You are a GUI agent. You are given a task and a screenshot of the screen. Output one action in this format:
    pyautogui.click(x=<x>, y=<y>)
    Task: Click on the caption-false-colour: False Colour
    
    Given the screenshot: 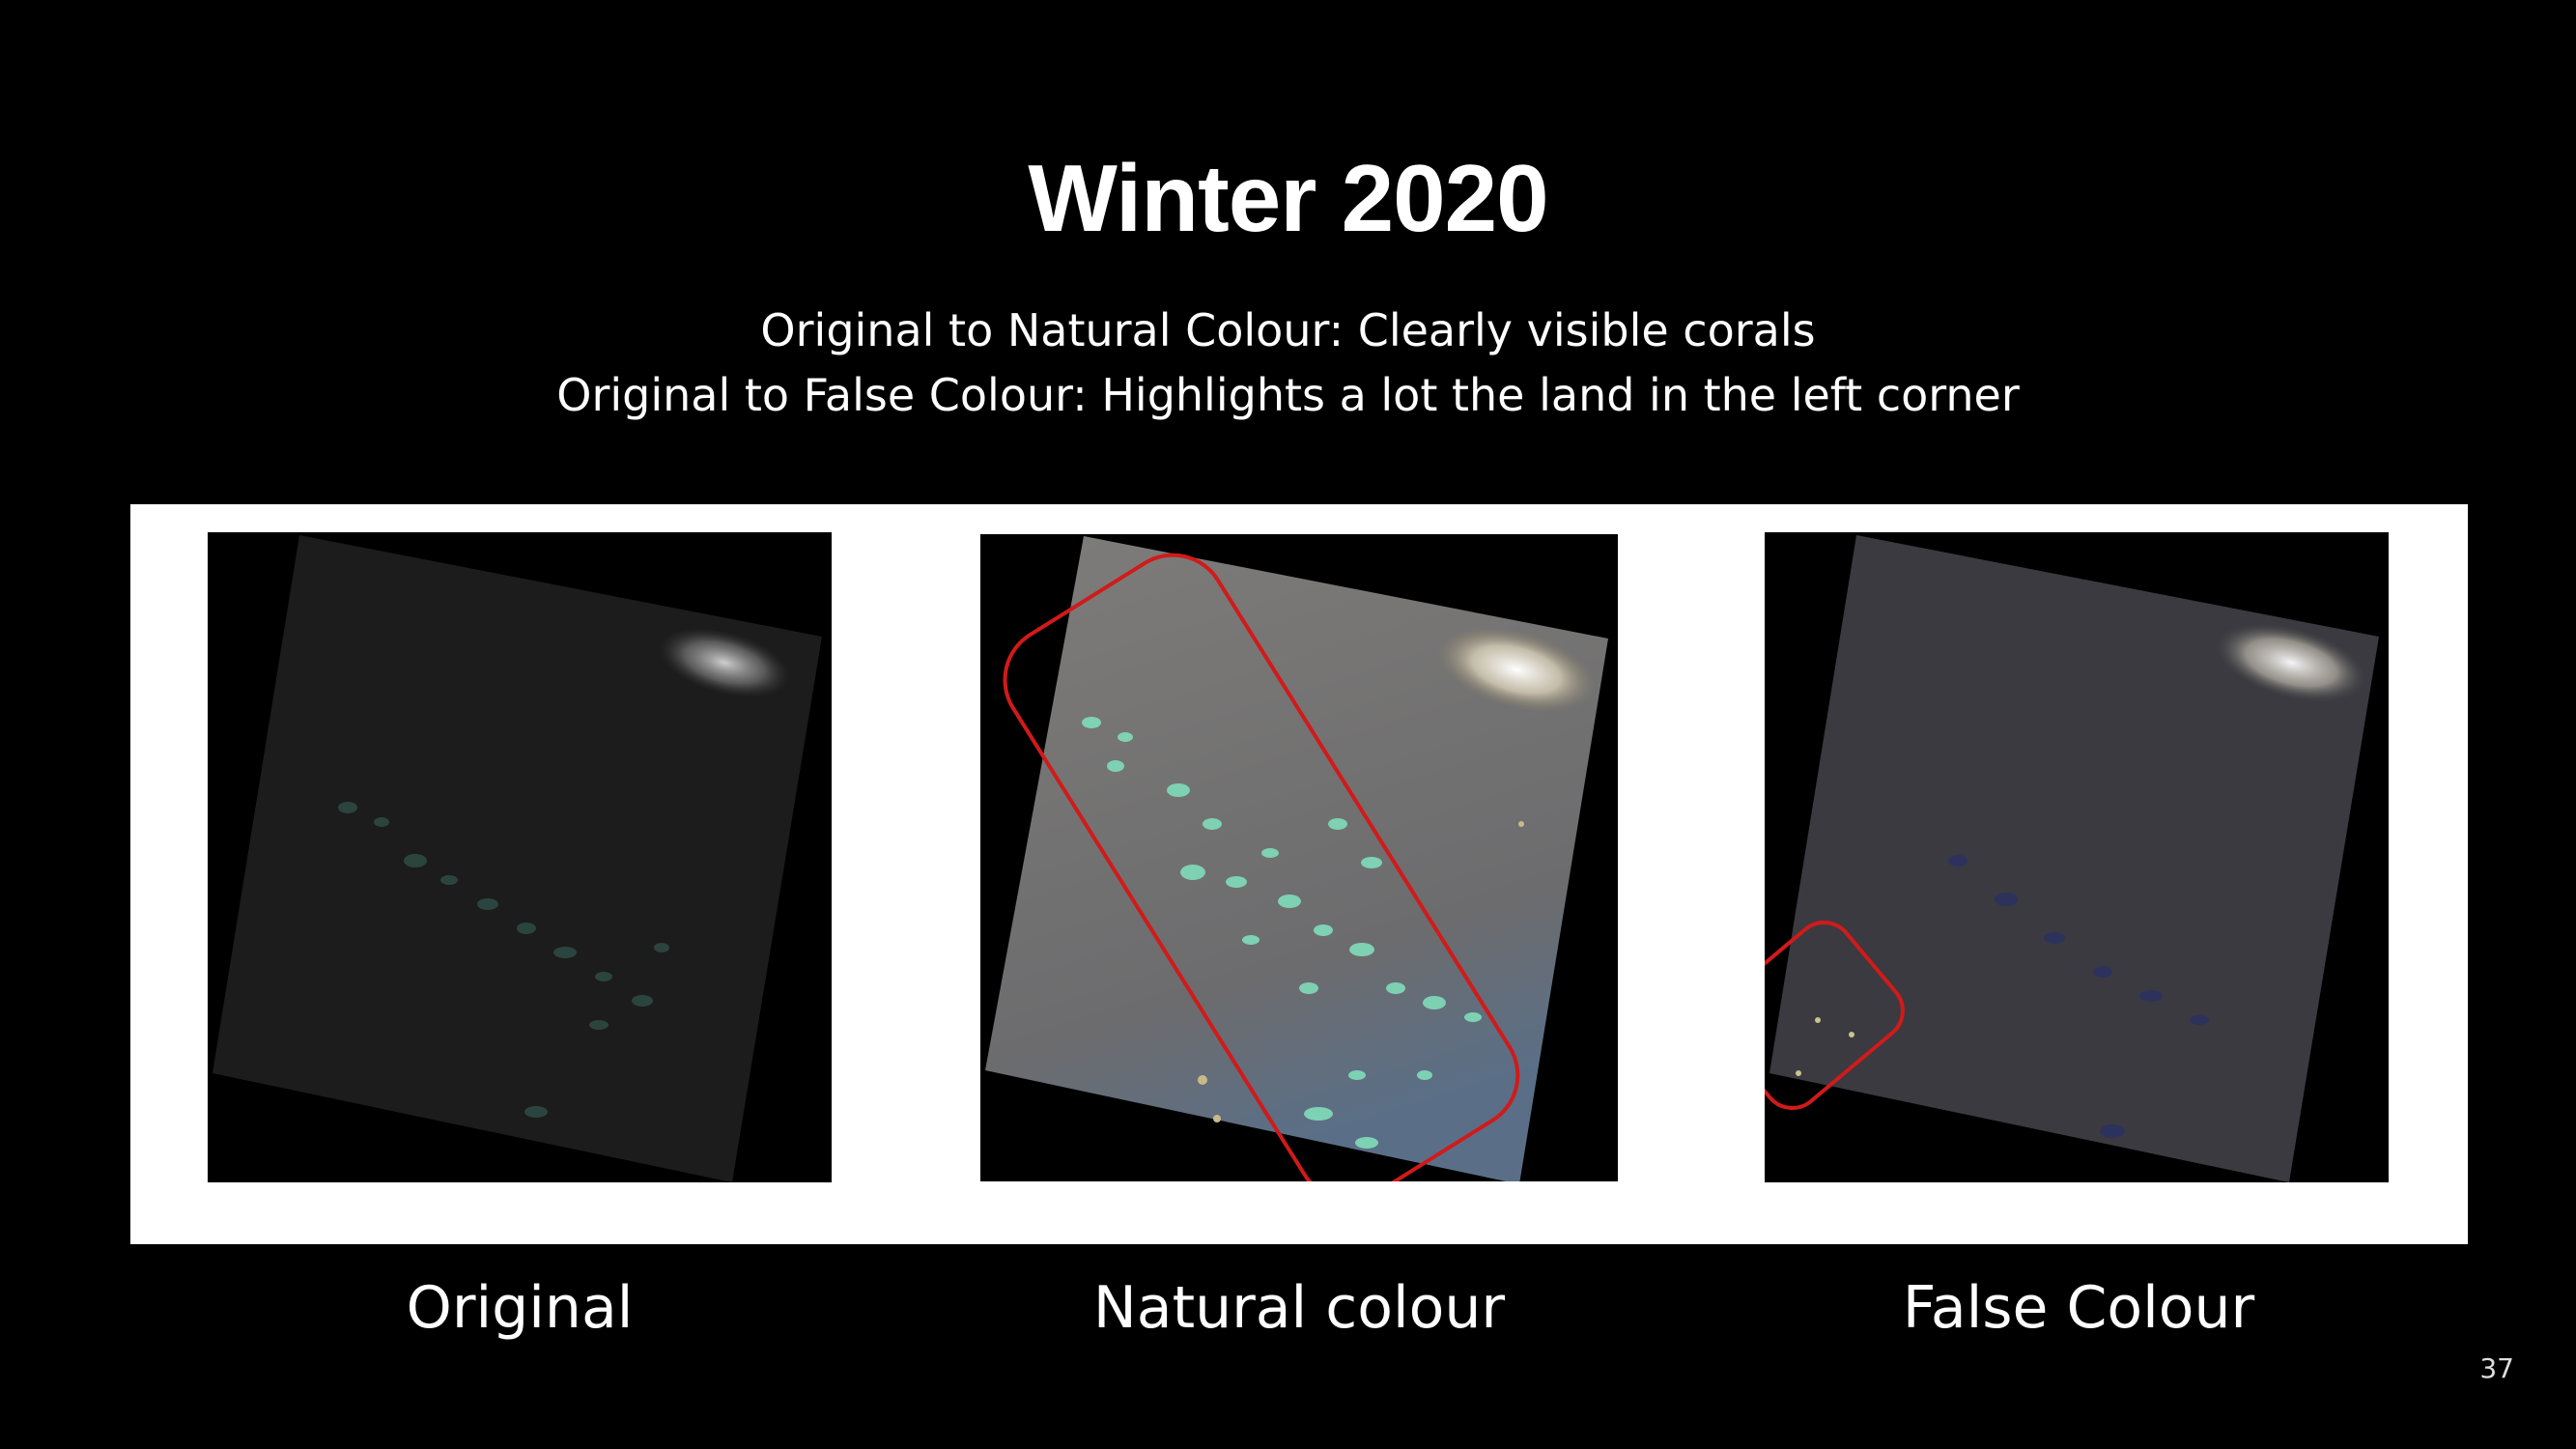 What is the action you would take?
    pyautogui.click(x=2078, y=1308)
    